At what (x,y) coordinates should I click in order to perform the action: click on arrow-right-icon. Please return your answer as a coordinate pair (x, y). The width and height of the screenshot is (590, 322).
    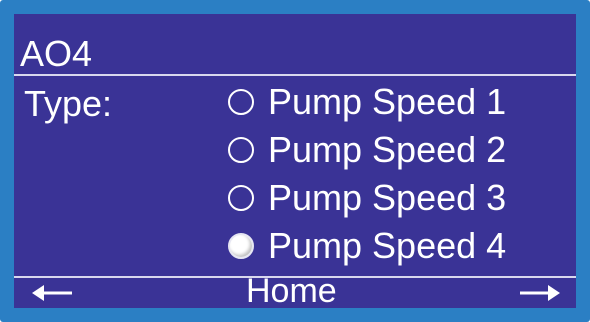
    Looking at the image, I should click on (540, 293).